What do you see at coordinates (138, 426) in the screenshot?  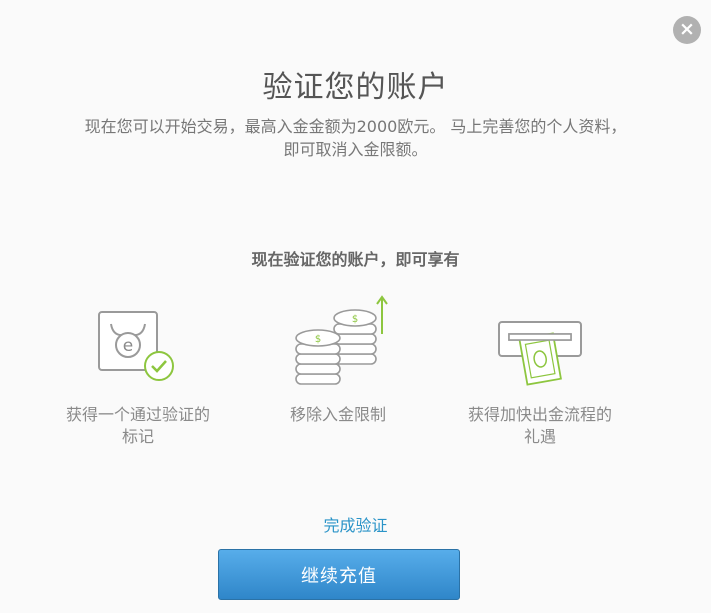 I see `benefit-label: 获得一个通过验证的 标记` at bounding box center [138, 426].